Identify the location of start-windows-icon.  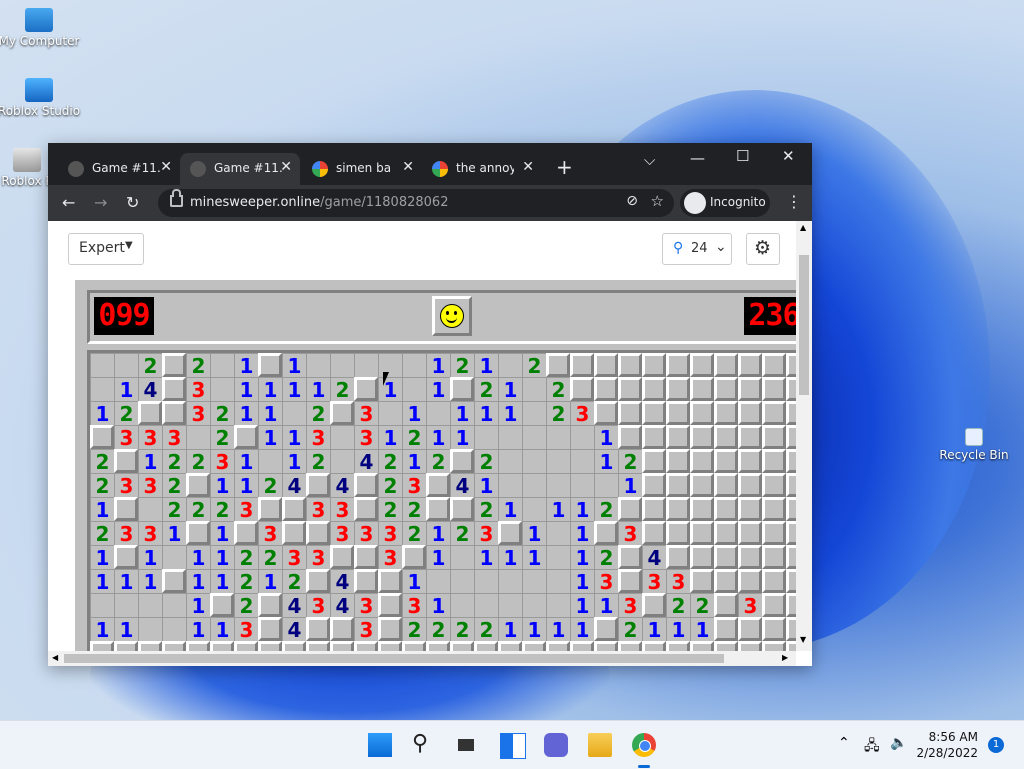
(380, 745).